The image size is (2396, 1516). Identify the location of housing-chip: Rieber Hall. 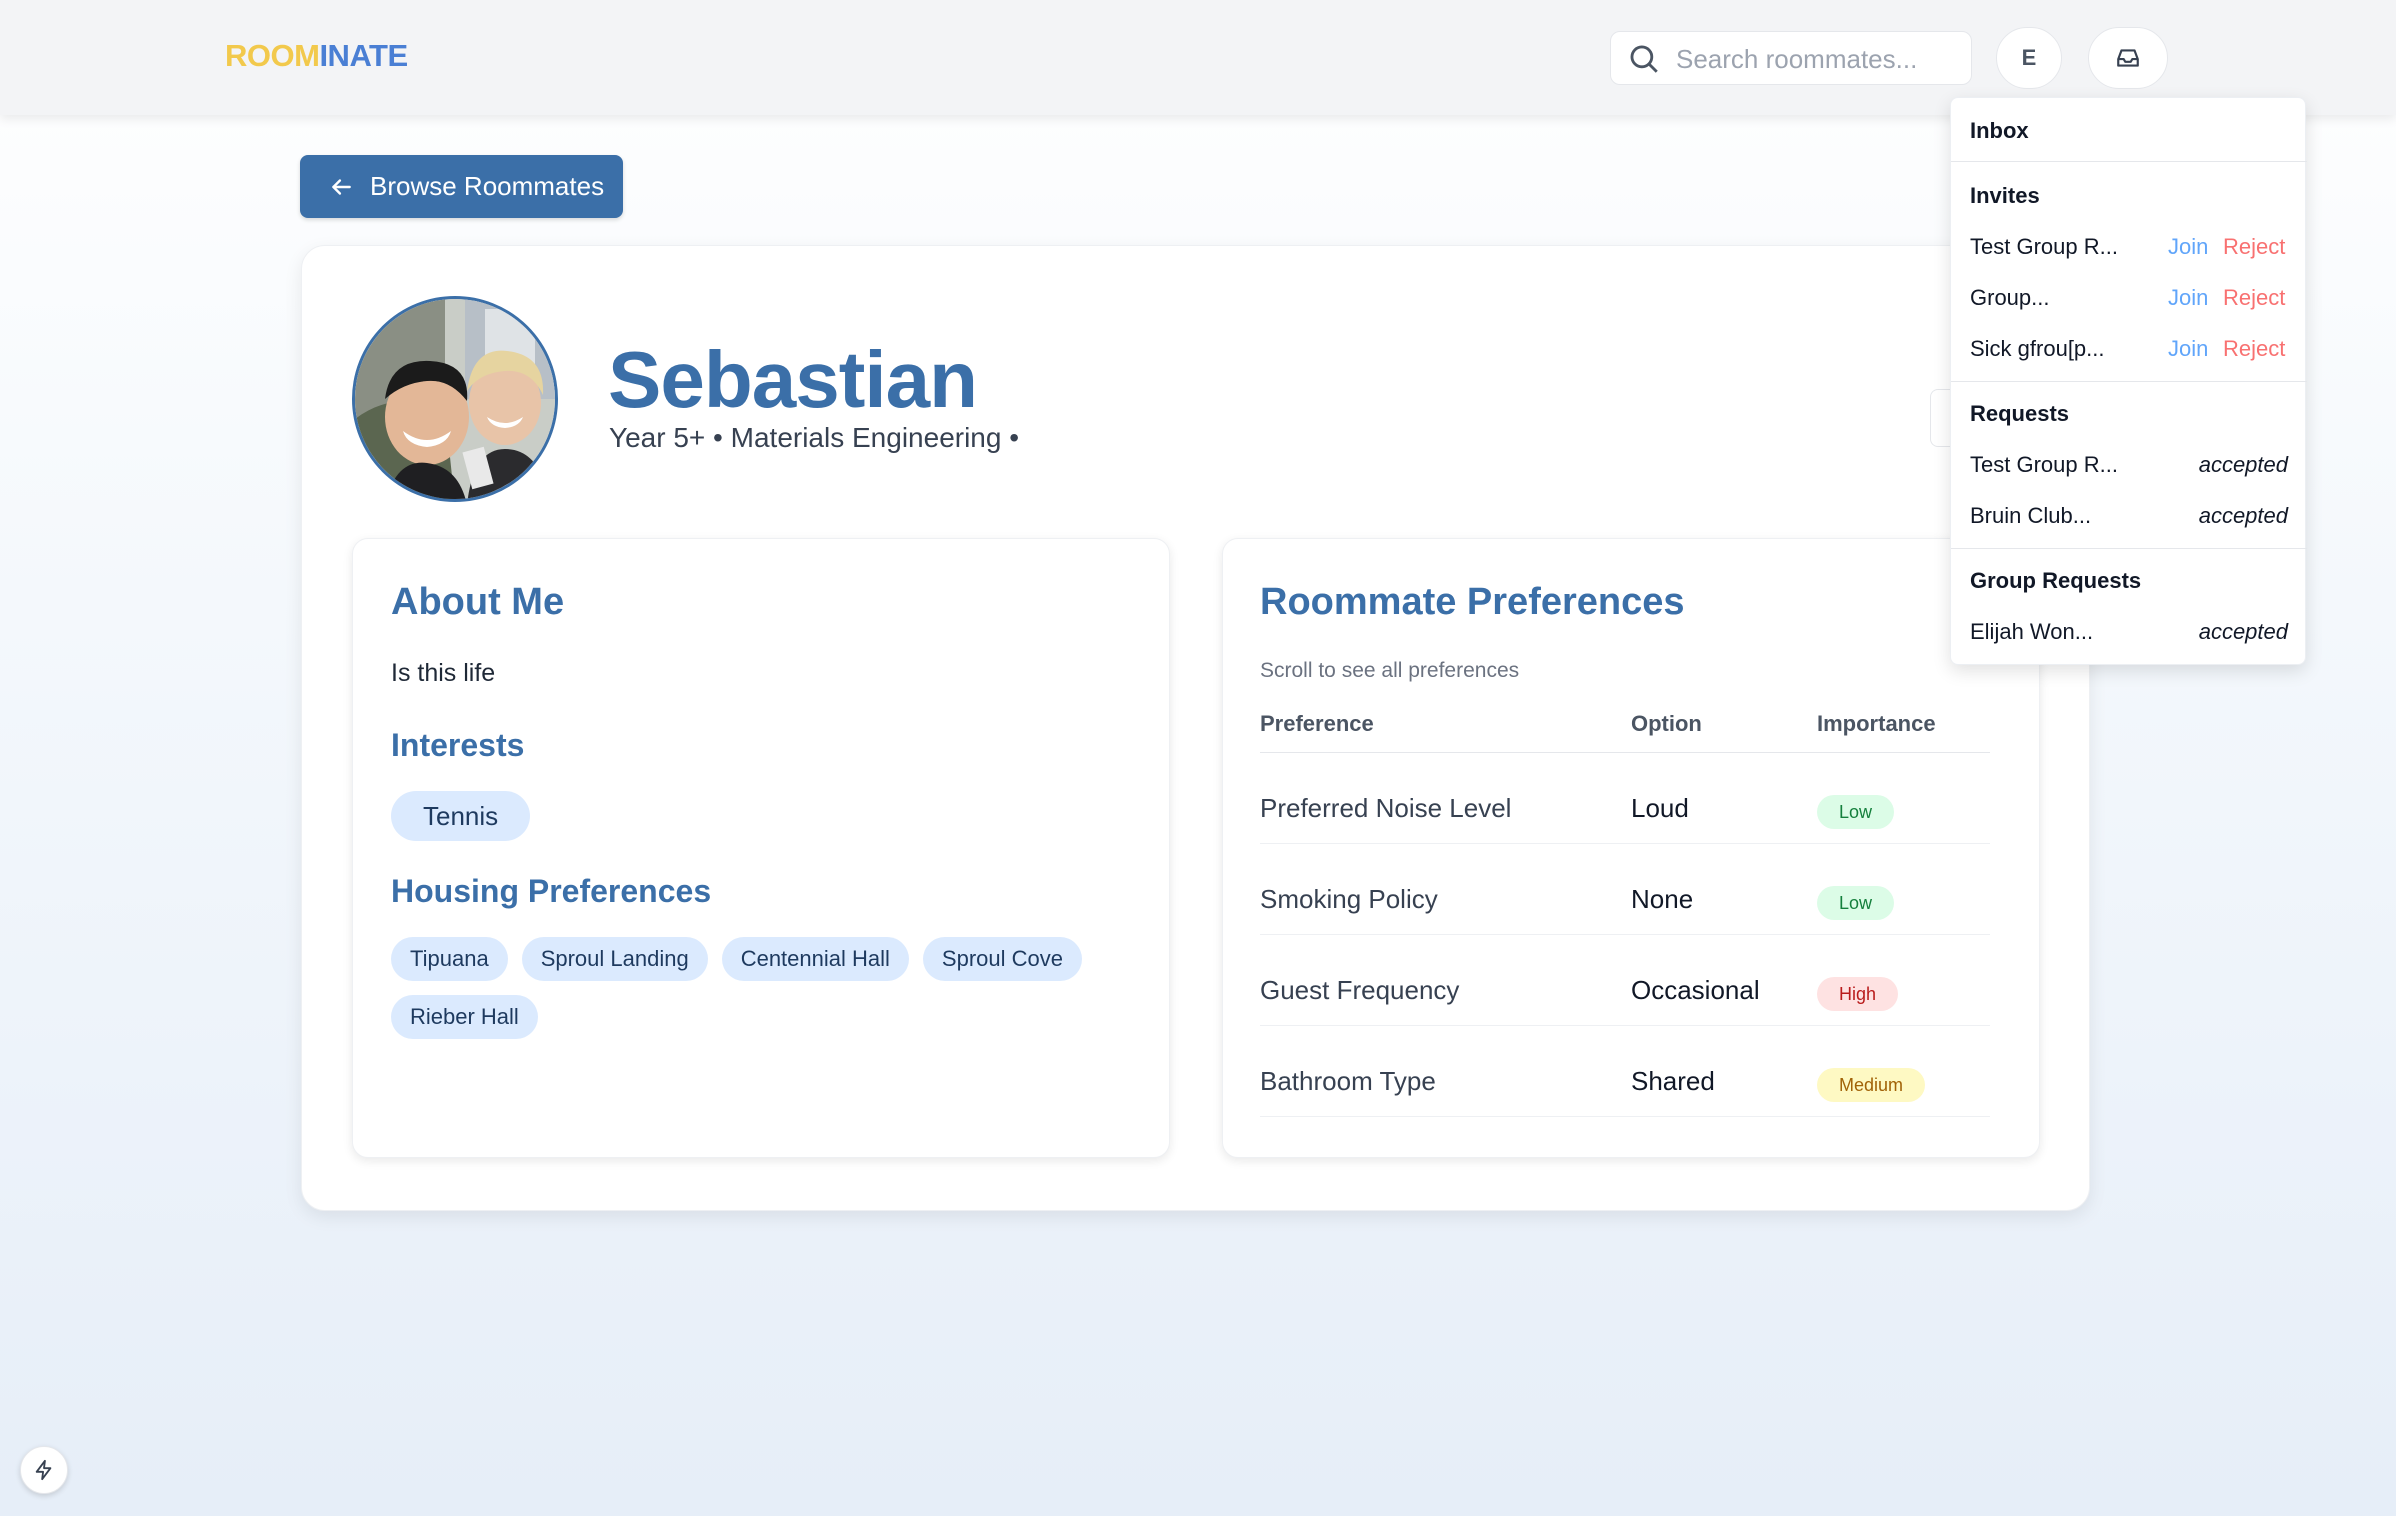
(464, 1017).